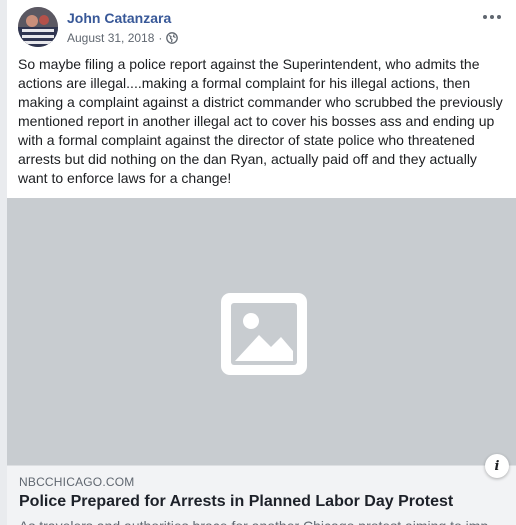 The image size is (516, 525). I want to click on globe-icon, so click(172, 38).